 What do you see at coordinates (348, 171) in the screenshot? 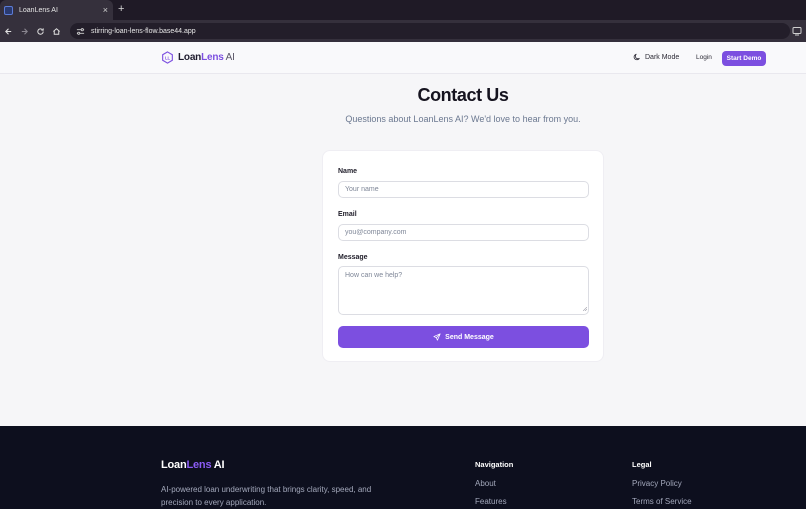
I see `name-label: Name` at bounding box center [348, 171].